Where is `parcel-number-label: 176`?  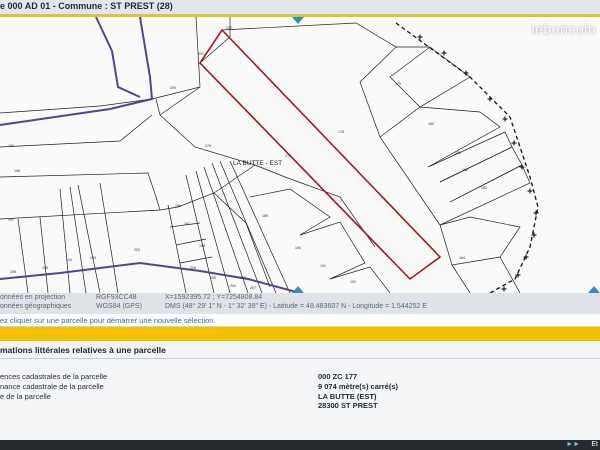 parcel-number-label: 176 is located at coordinates (208, 146).